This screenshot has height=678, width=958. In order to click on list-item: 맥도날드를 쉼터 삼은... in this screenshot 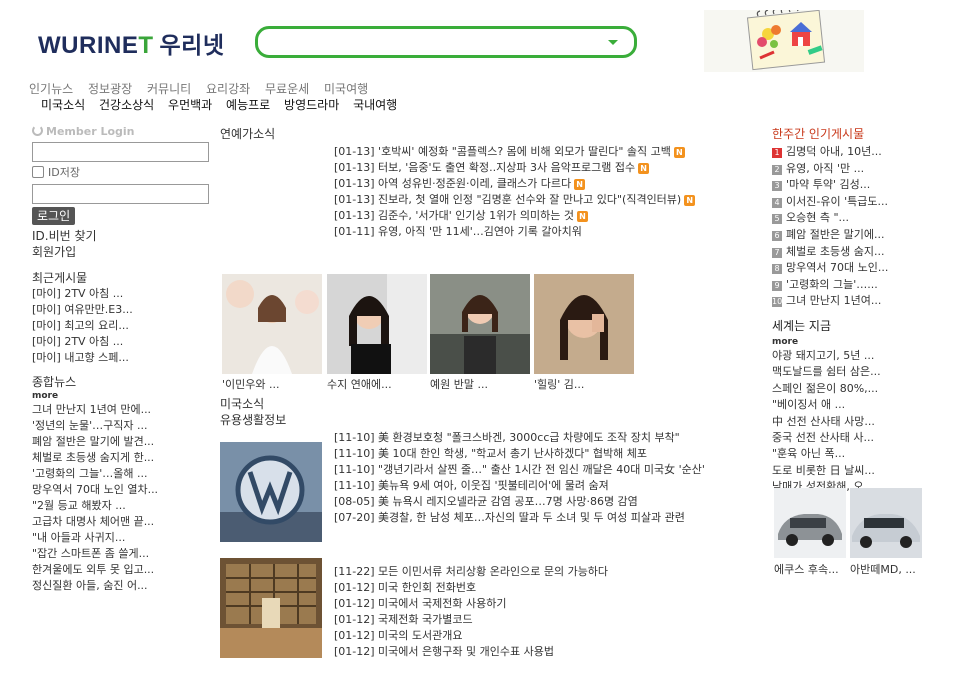, I will do `click(865, 372)`.